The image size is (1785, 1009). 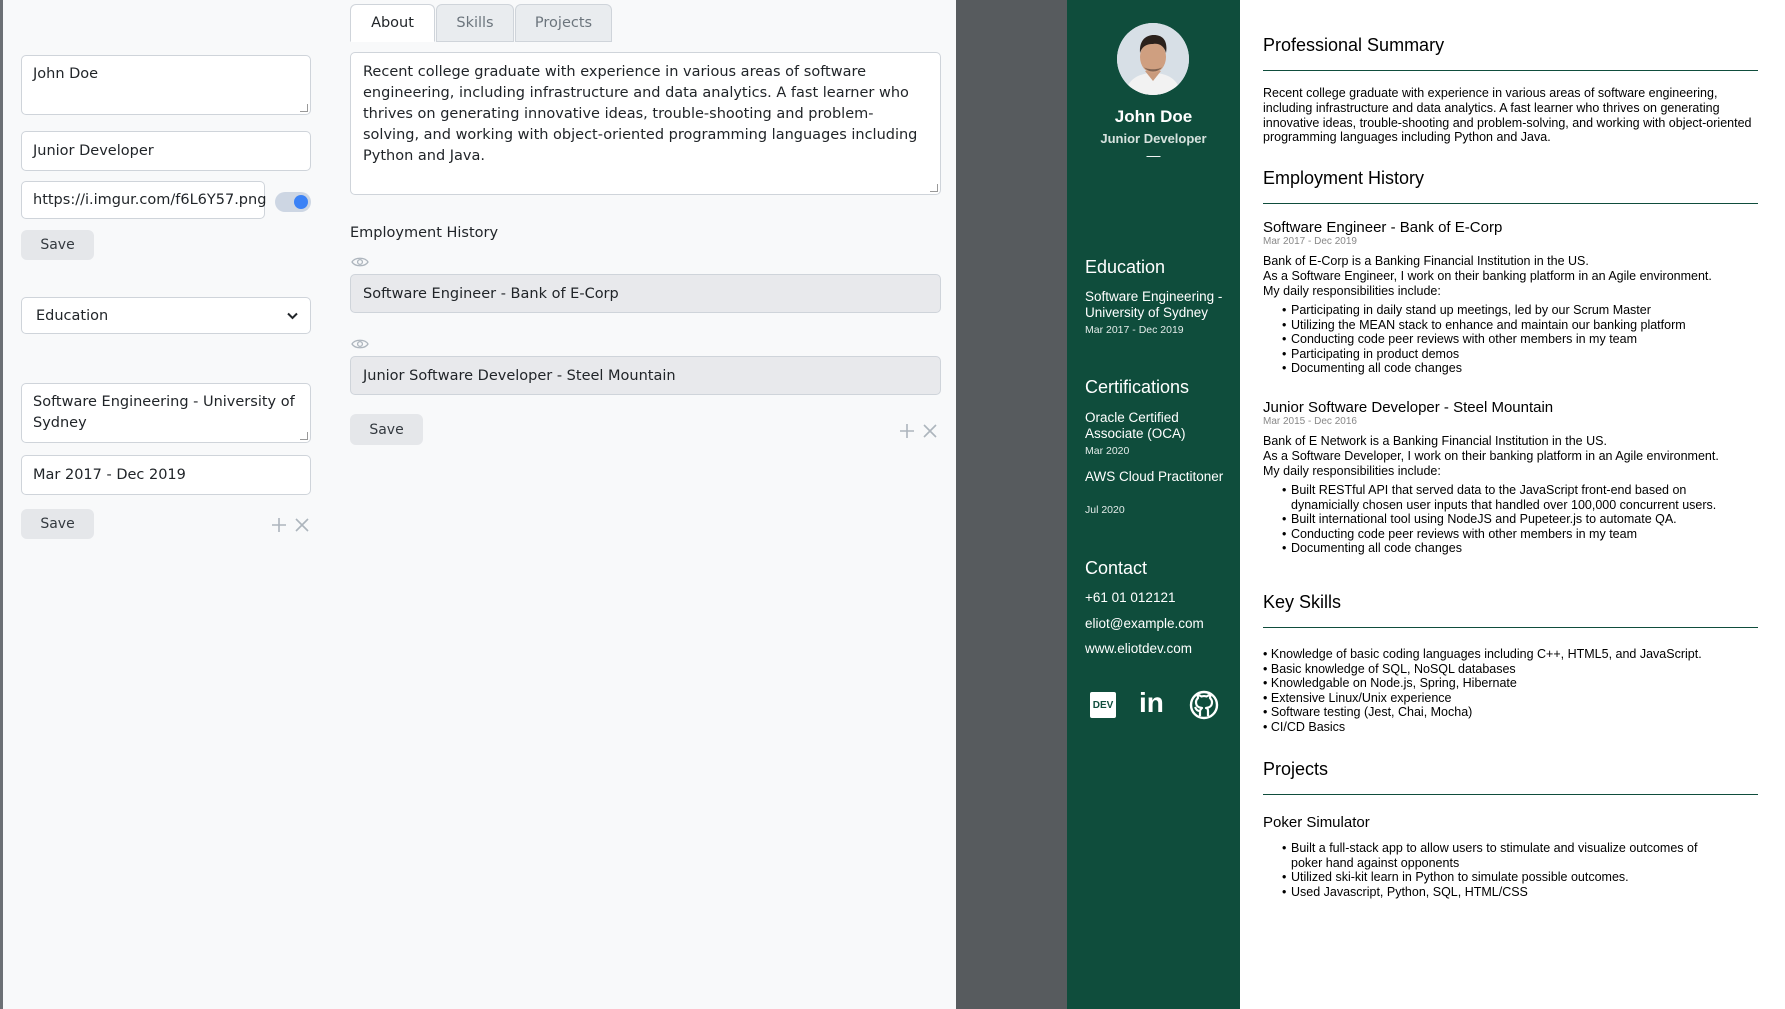 I want to click on skill-text: Basic knowledge of SQL, NoSQL databases, so click(x=1393, y=668).